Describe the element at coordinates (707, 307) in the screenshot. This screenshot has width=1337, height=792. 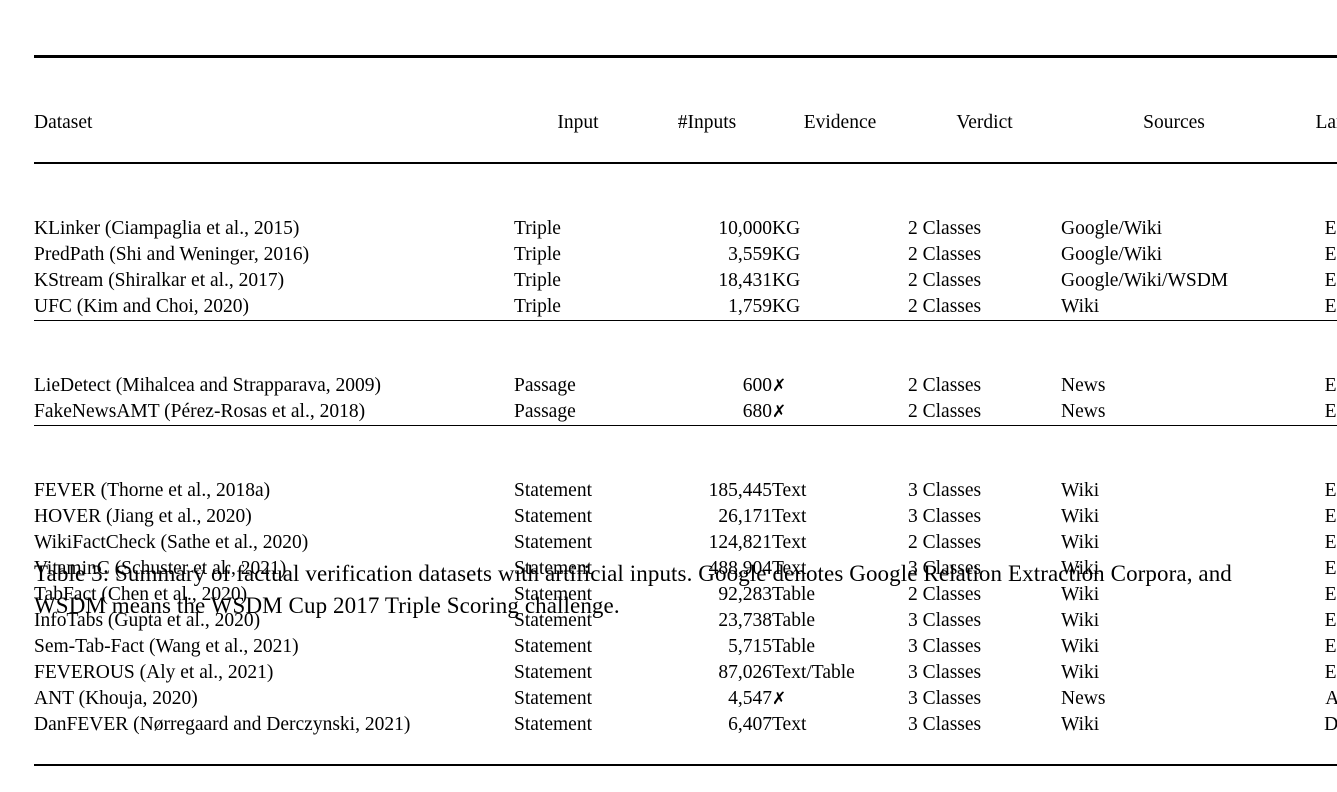
I see `cell-ninputs: 1,759` at that location.